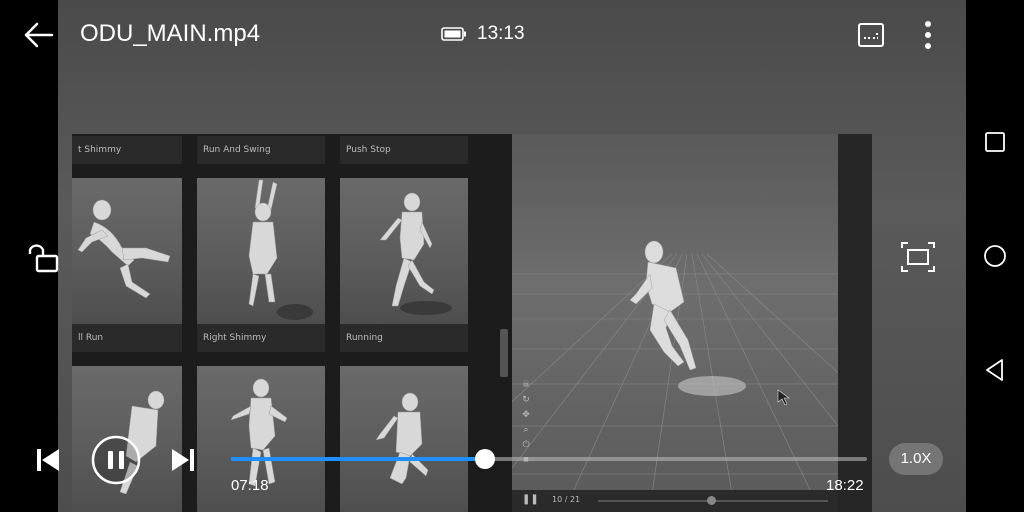 This screenshot has width=1024, height=512. What do you see at coordinates (404, 150) in the screenshot?
I see `card-label: Push Stop` at bounding box center [404, 150].